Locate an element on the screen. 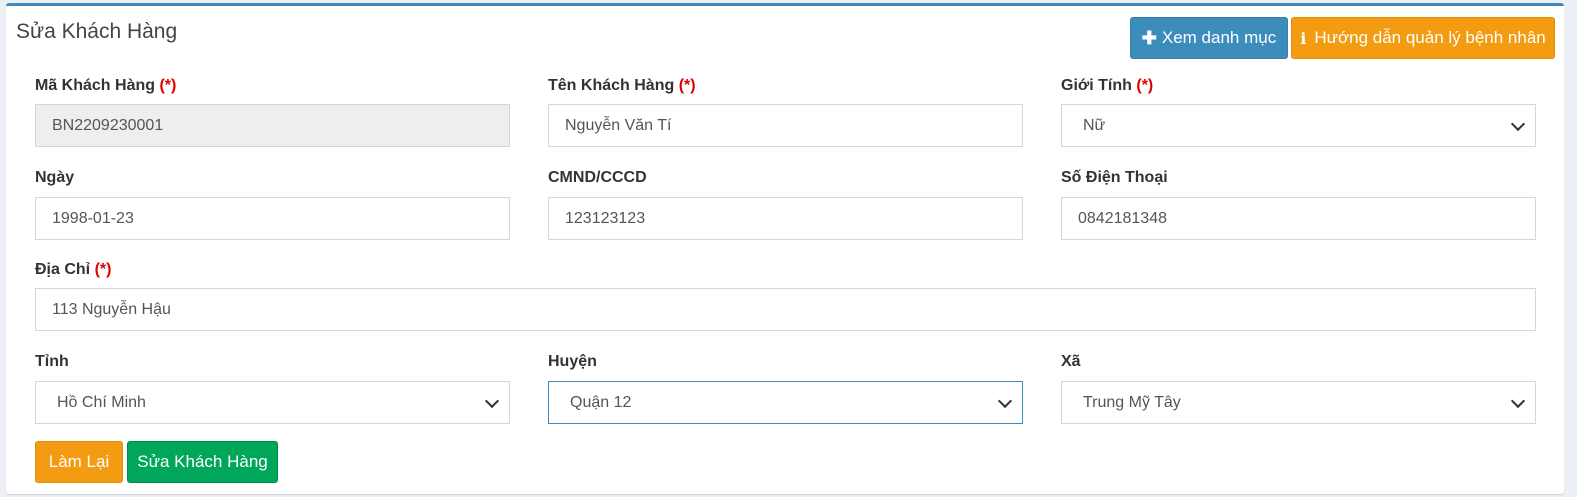 This screenshot has height=497, width=1577. gender-label: Giới Tính (*) is located at coordinates (1107, 85).